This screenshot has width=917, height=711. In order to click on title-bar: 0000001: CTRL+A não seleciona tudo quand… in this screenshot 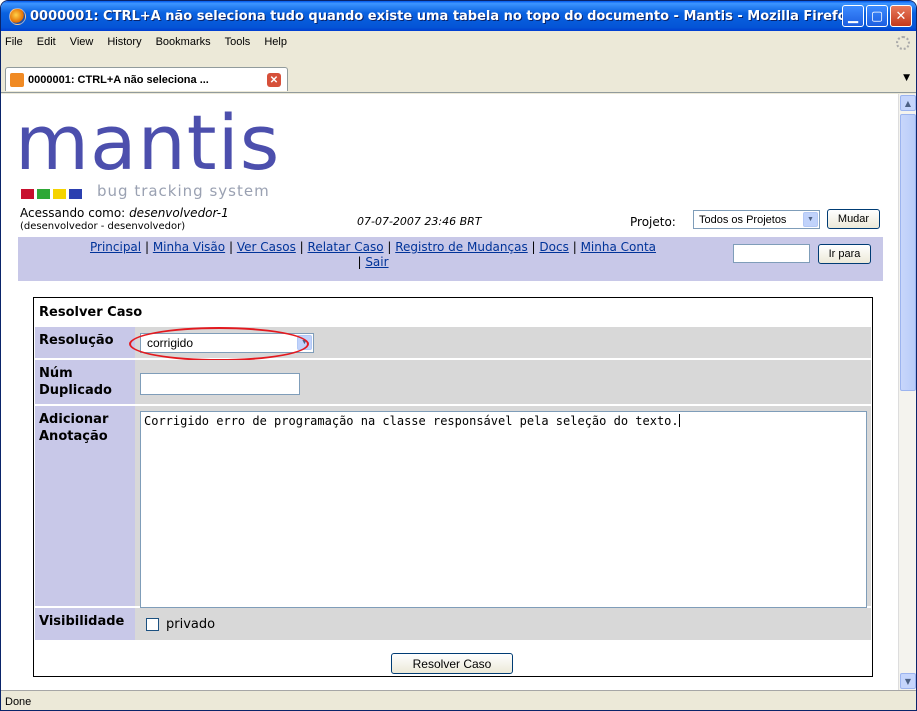, I will do `click(458, 16)`.